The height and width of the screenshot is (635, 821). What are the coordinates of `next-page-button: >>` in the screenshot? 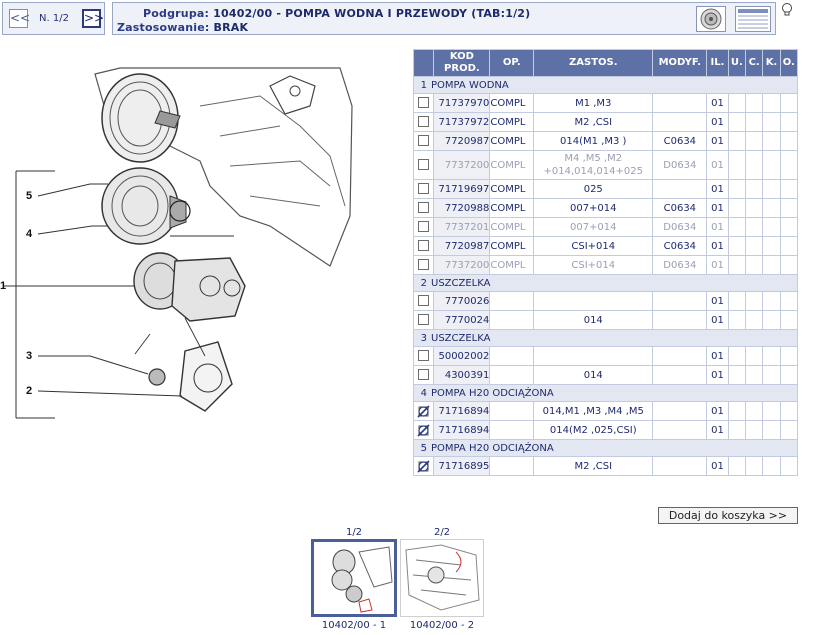 It's located at (93, 18).